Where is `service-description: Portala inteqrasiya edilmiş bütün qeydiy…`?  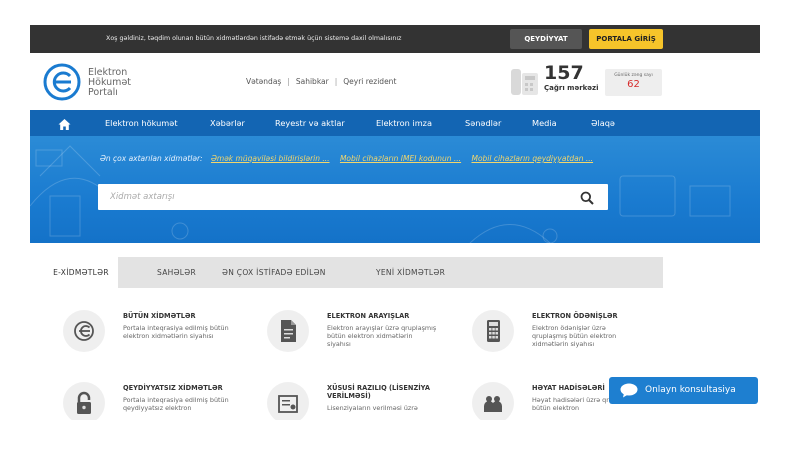
service-description: Portala inteqrasiya edilmiş bütün qeydiy… is located at coordinates (176, 404).